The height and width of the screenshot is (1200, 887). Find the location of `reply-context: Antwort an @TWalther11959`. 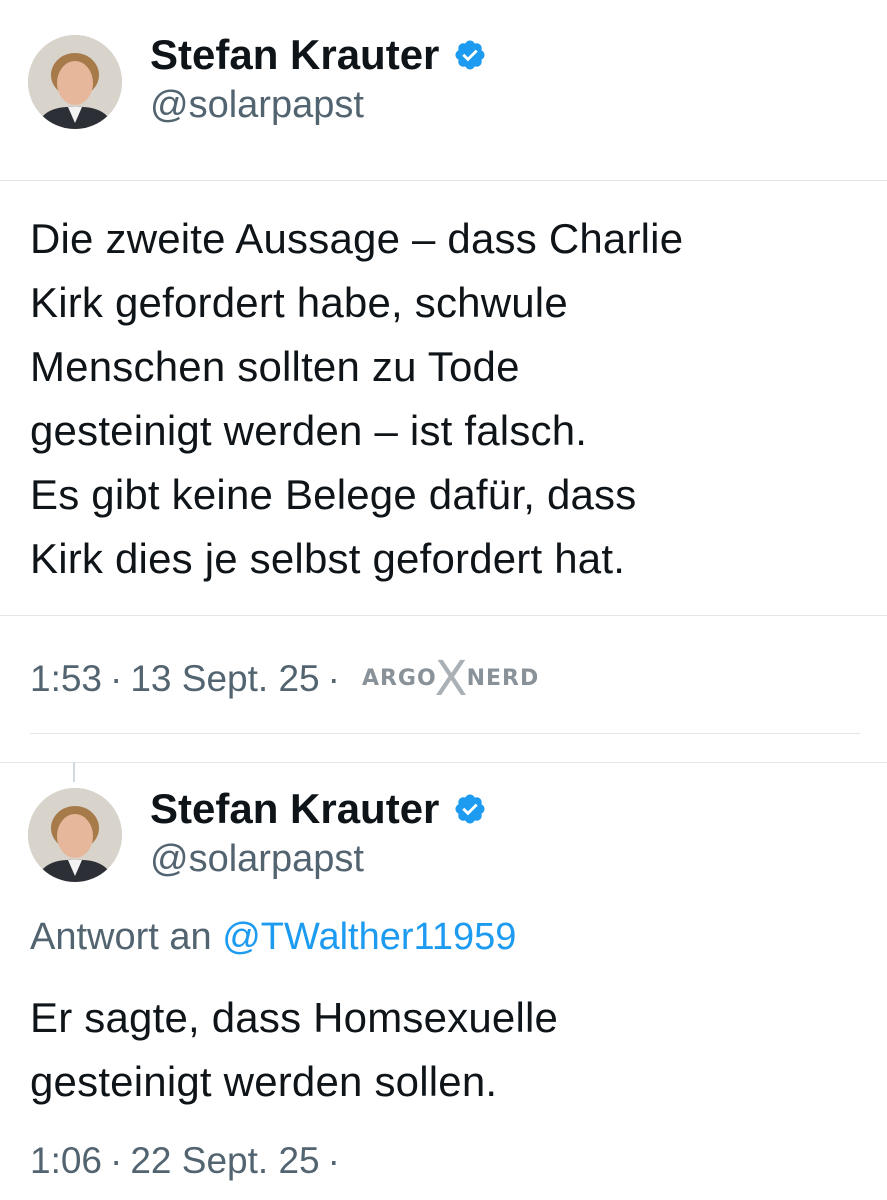

reply-context: Antwort an @TWalther11959 is located at coordinates (273, 937).